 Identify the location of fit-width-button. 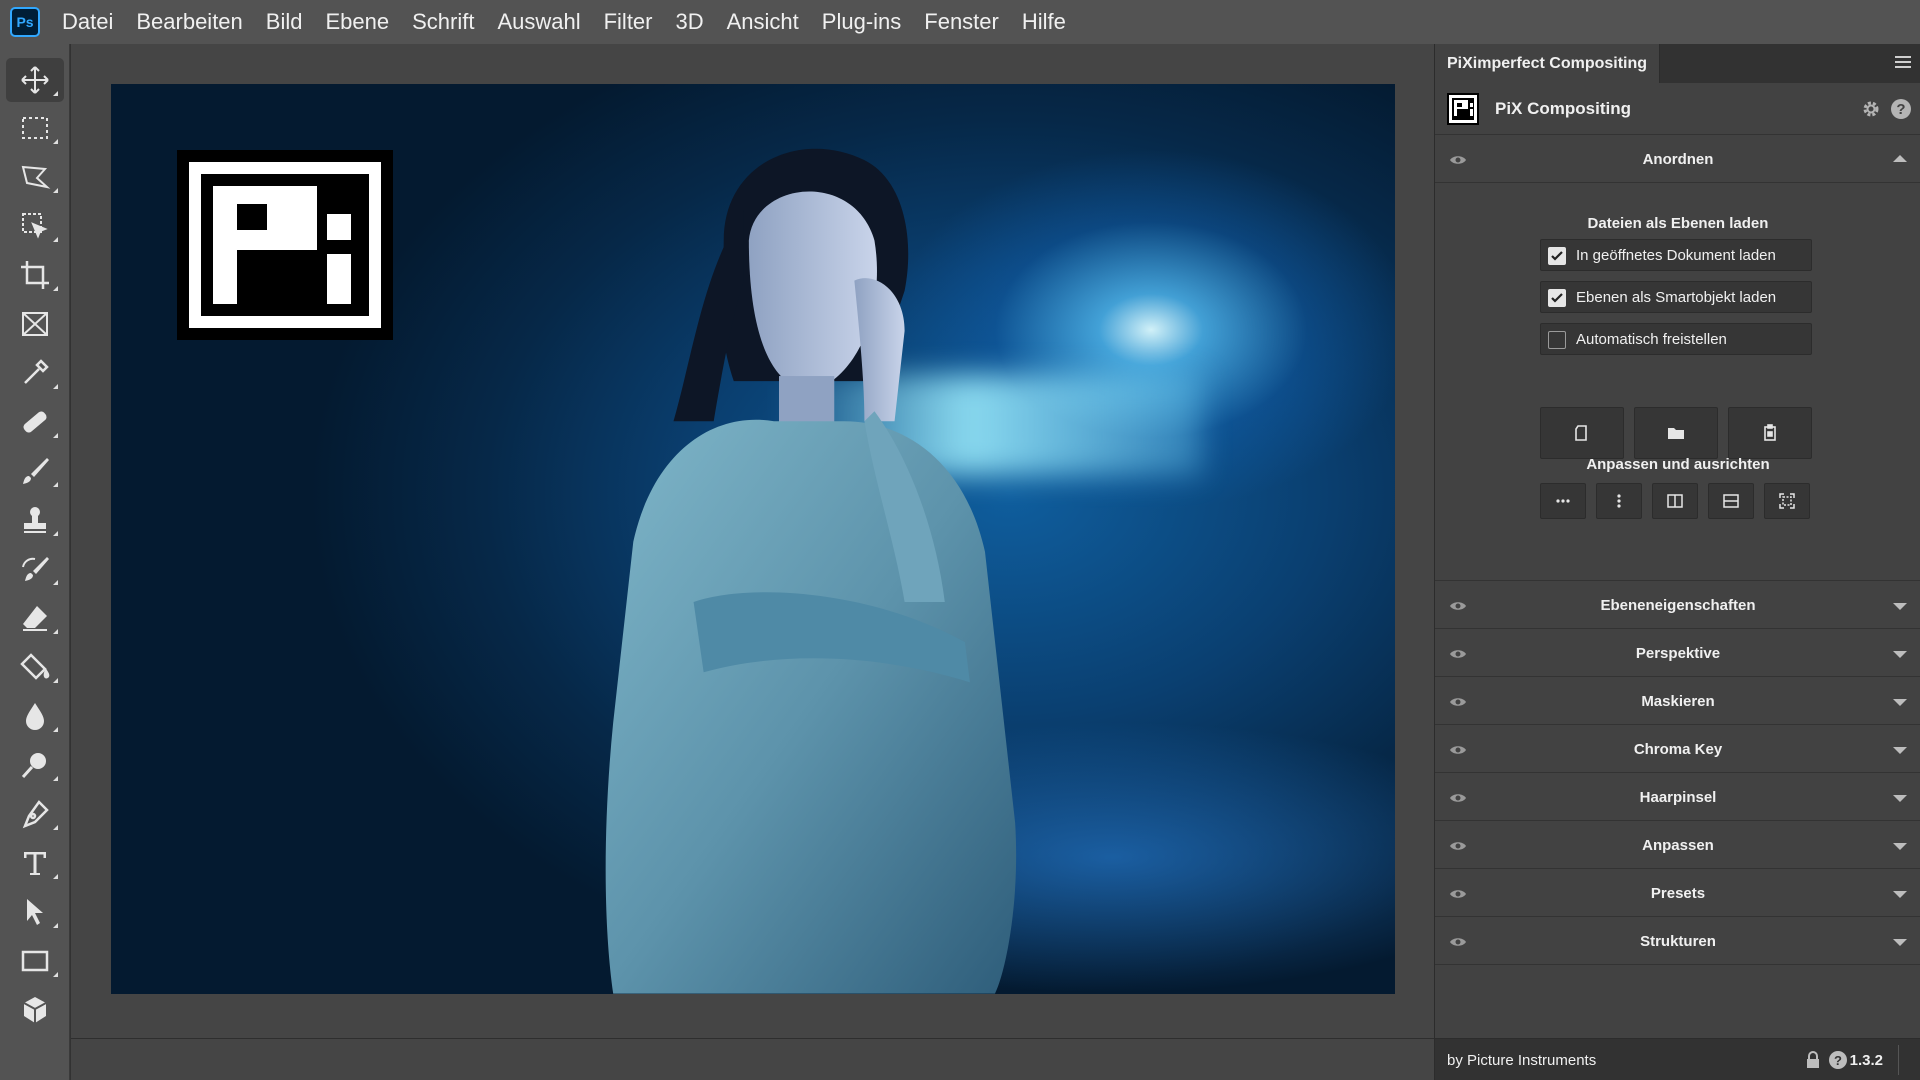
(1675, 501).